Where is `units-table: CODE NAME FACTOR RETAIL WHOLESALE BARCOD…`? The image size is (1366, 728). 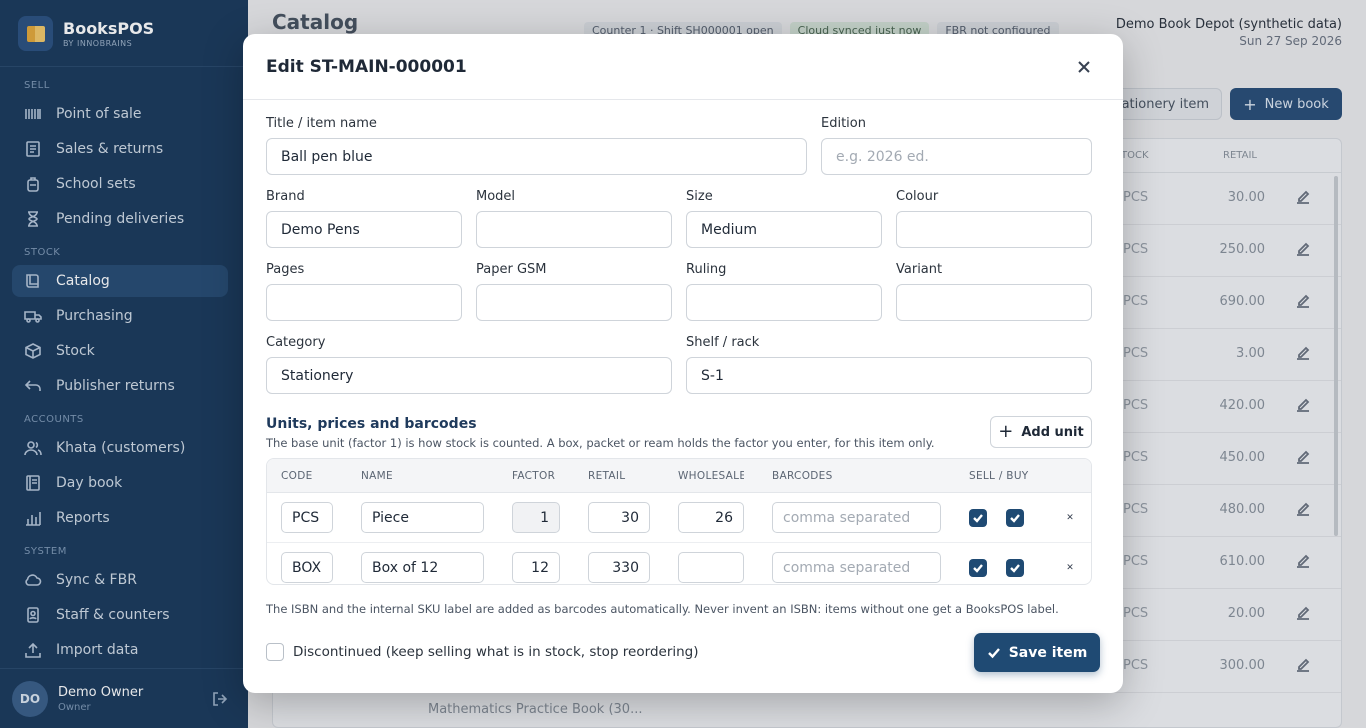
units-table: CODE NAME FACTOR RETAIL WHOLESALE BARCOD… is located at coordinates (679, 521).